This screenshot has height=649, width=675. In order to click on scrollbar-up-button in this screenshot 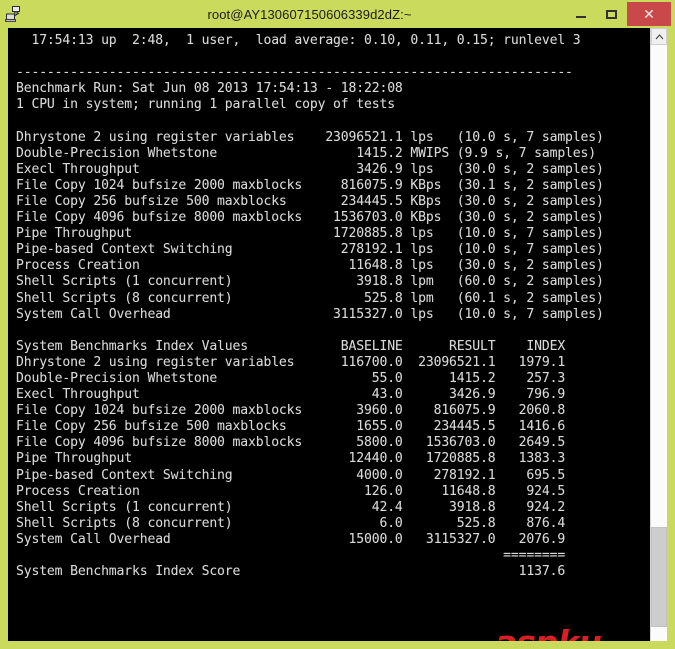, I will do `click(659, 36)`.